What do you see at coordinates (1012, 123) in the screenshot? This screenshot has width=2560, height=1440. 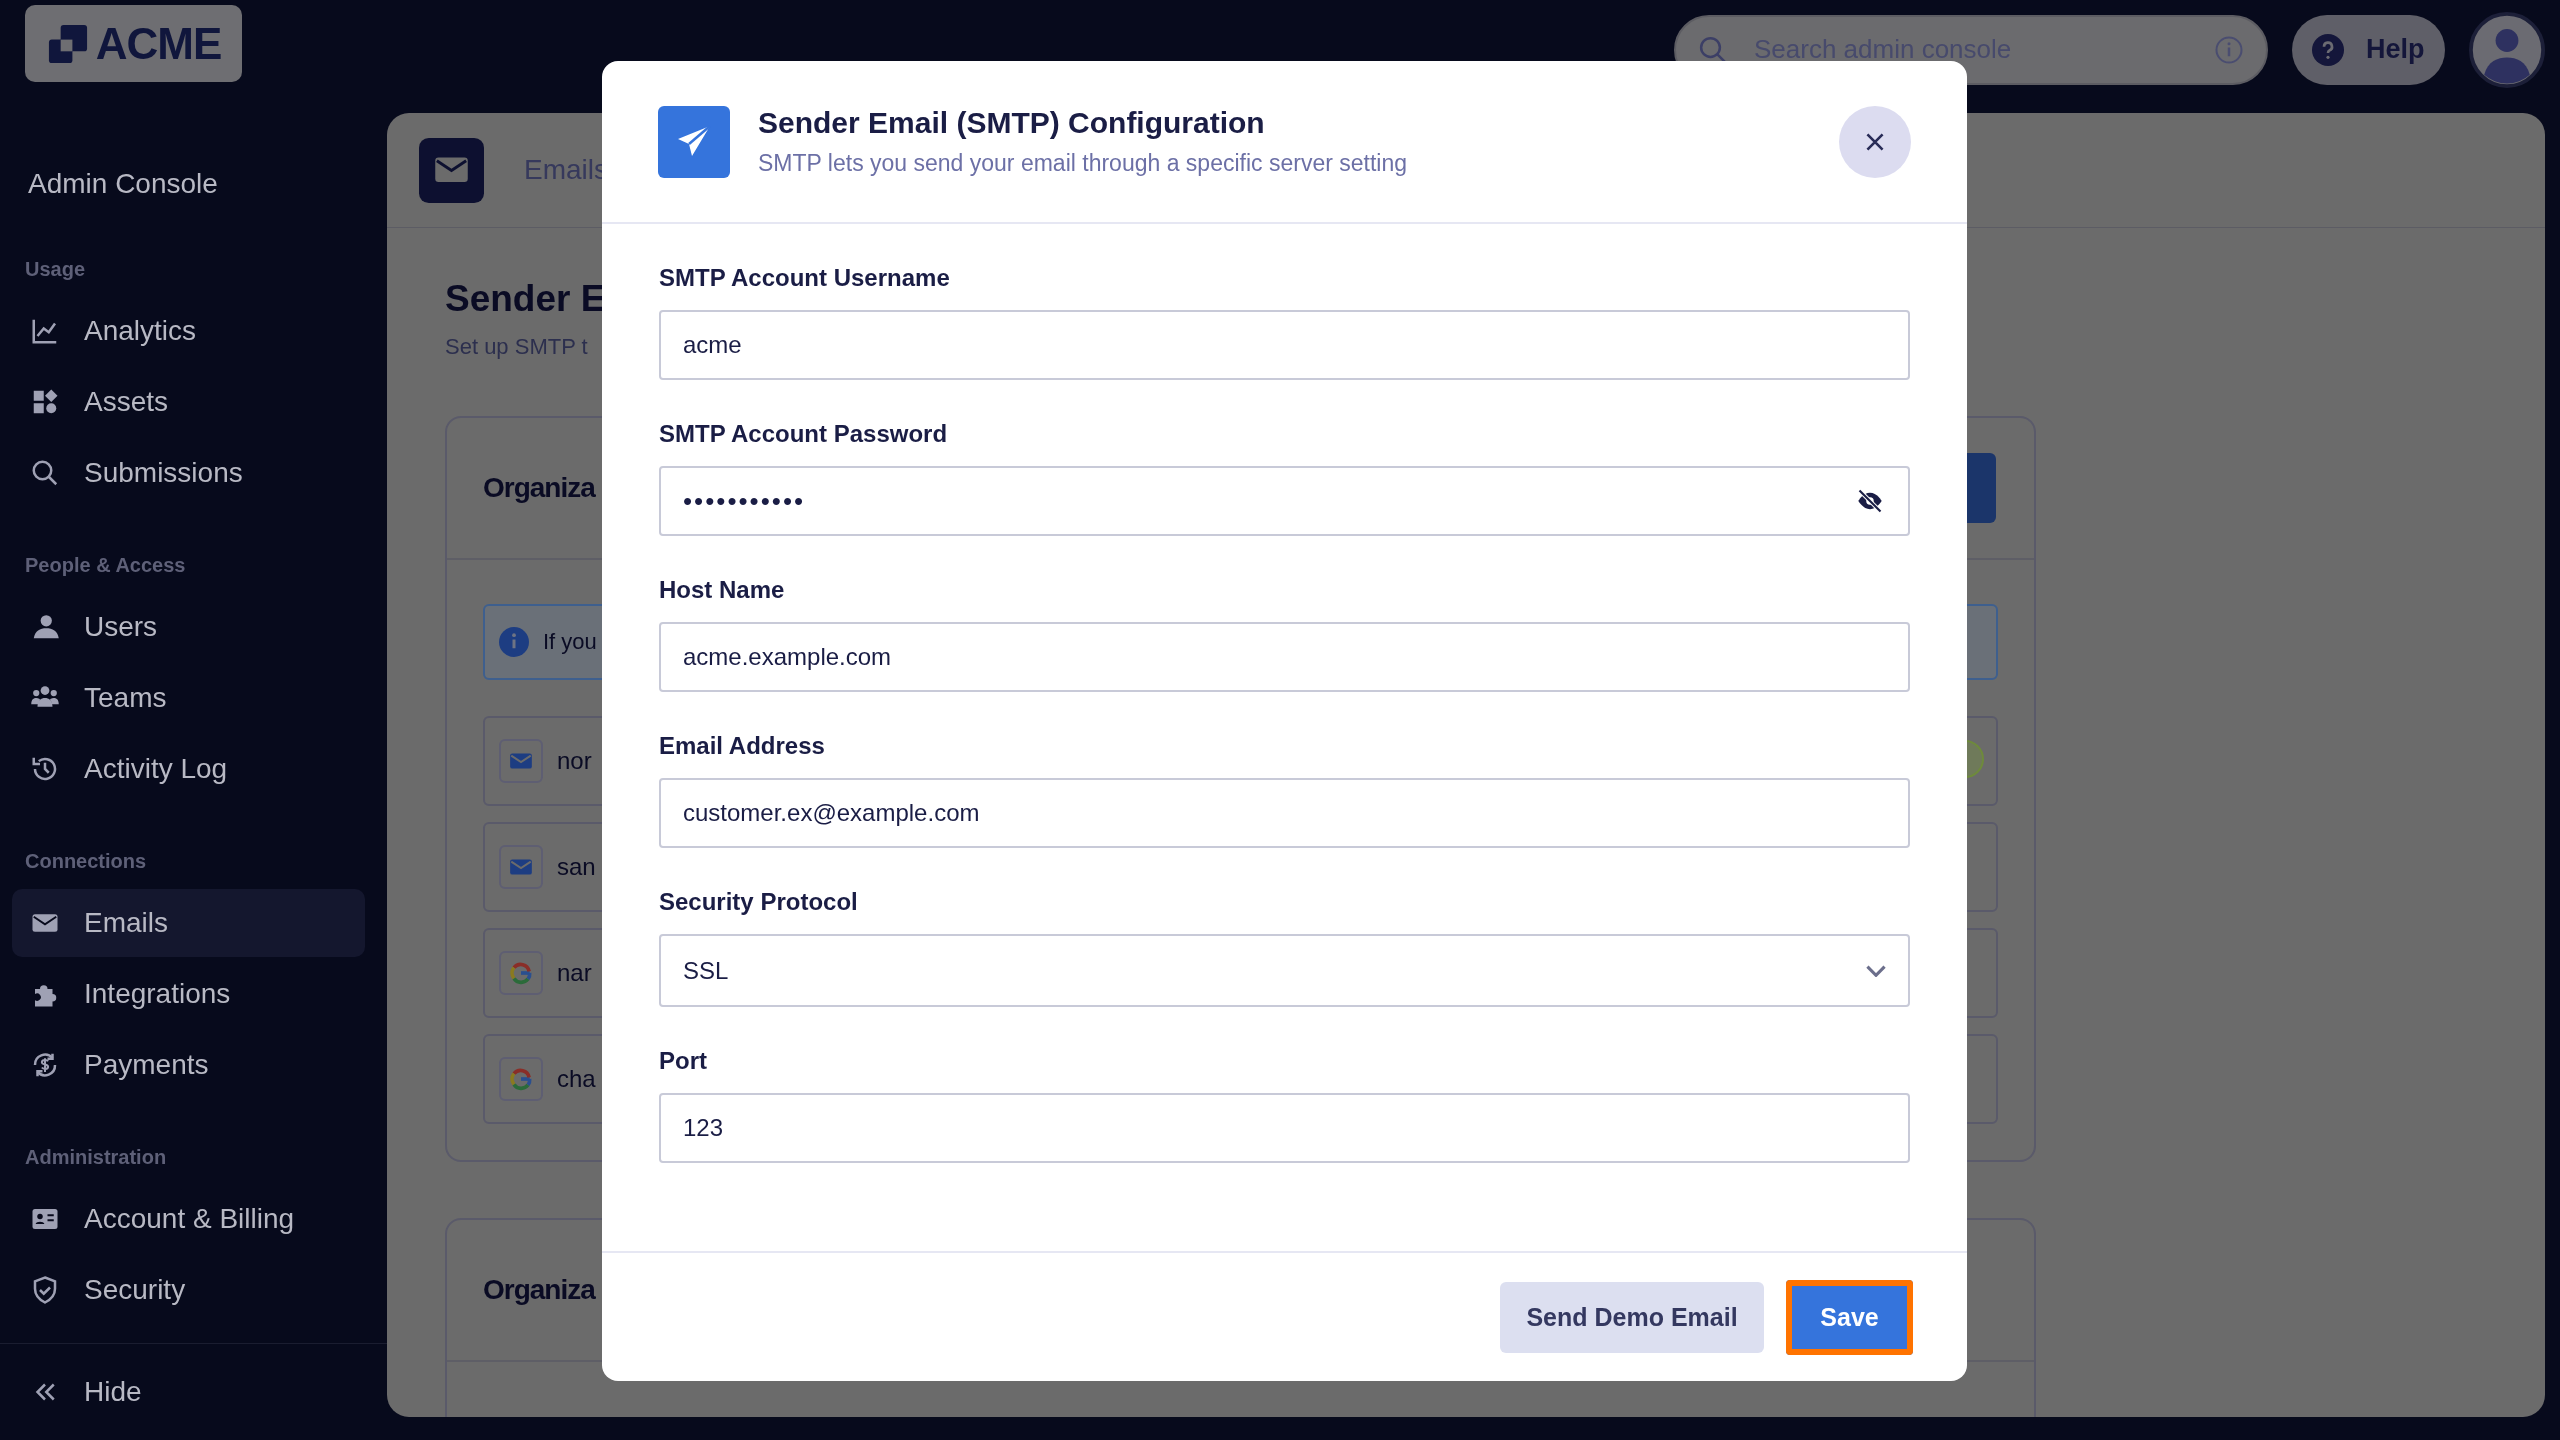 I see `dialog-title: Sender Email (SMTP) Configuration` at bounding box center [1012, 123].